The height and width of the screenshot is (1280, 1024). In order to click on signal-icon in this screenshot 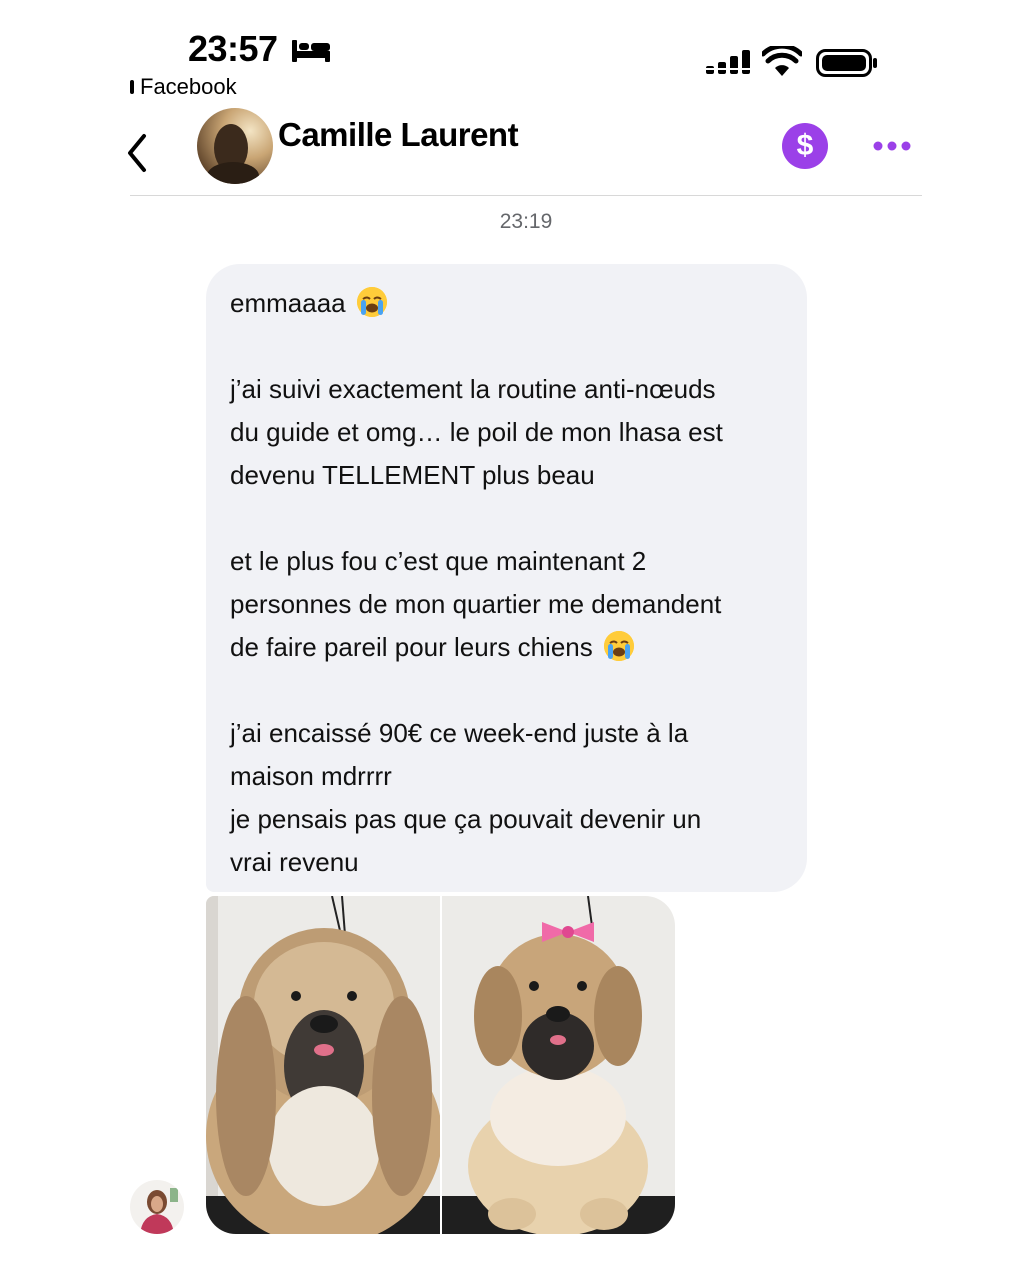, I will do `click(728, 62)`.